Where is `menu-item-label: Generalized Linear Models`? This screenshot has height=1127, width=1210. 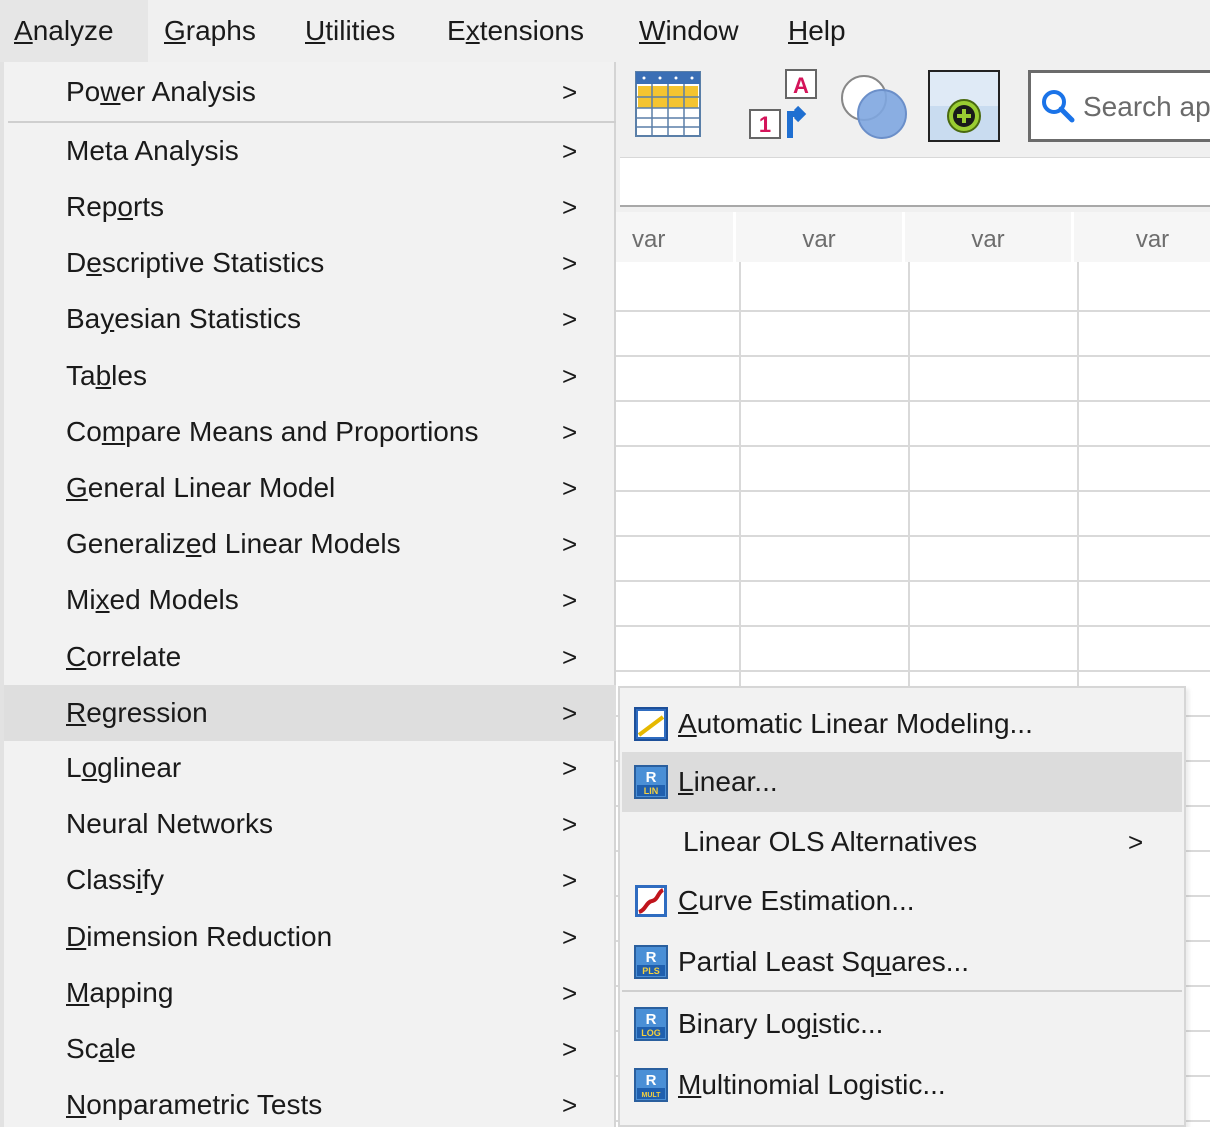 menu-item-label: Generalized Linear Models is located at coordinates (233, 543).